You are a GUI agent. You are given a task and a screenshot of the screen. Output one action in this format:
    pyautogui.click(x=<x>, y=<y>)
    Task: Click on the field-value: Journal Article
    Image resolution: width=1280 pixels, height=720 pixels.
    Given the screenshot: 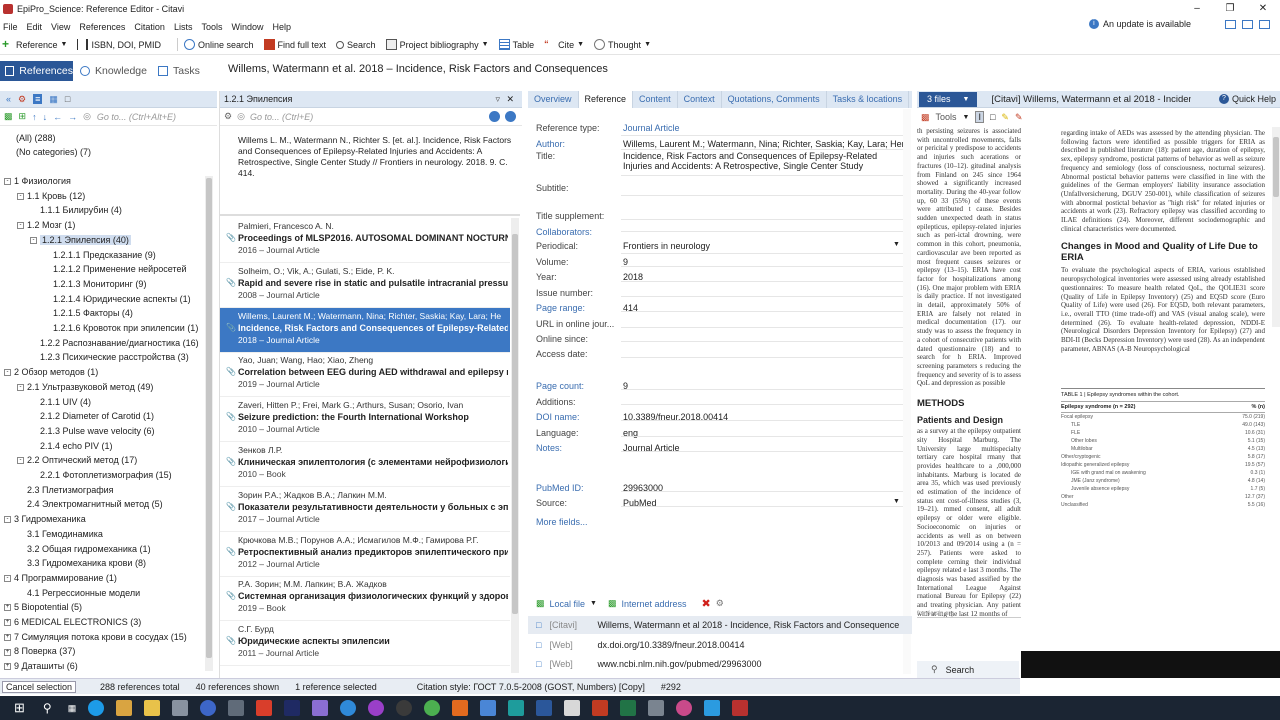 What is the action you would take?
    pyautogui.click(x=763, y=128)
    